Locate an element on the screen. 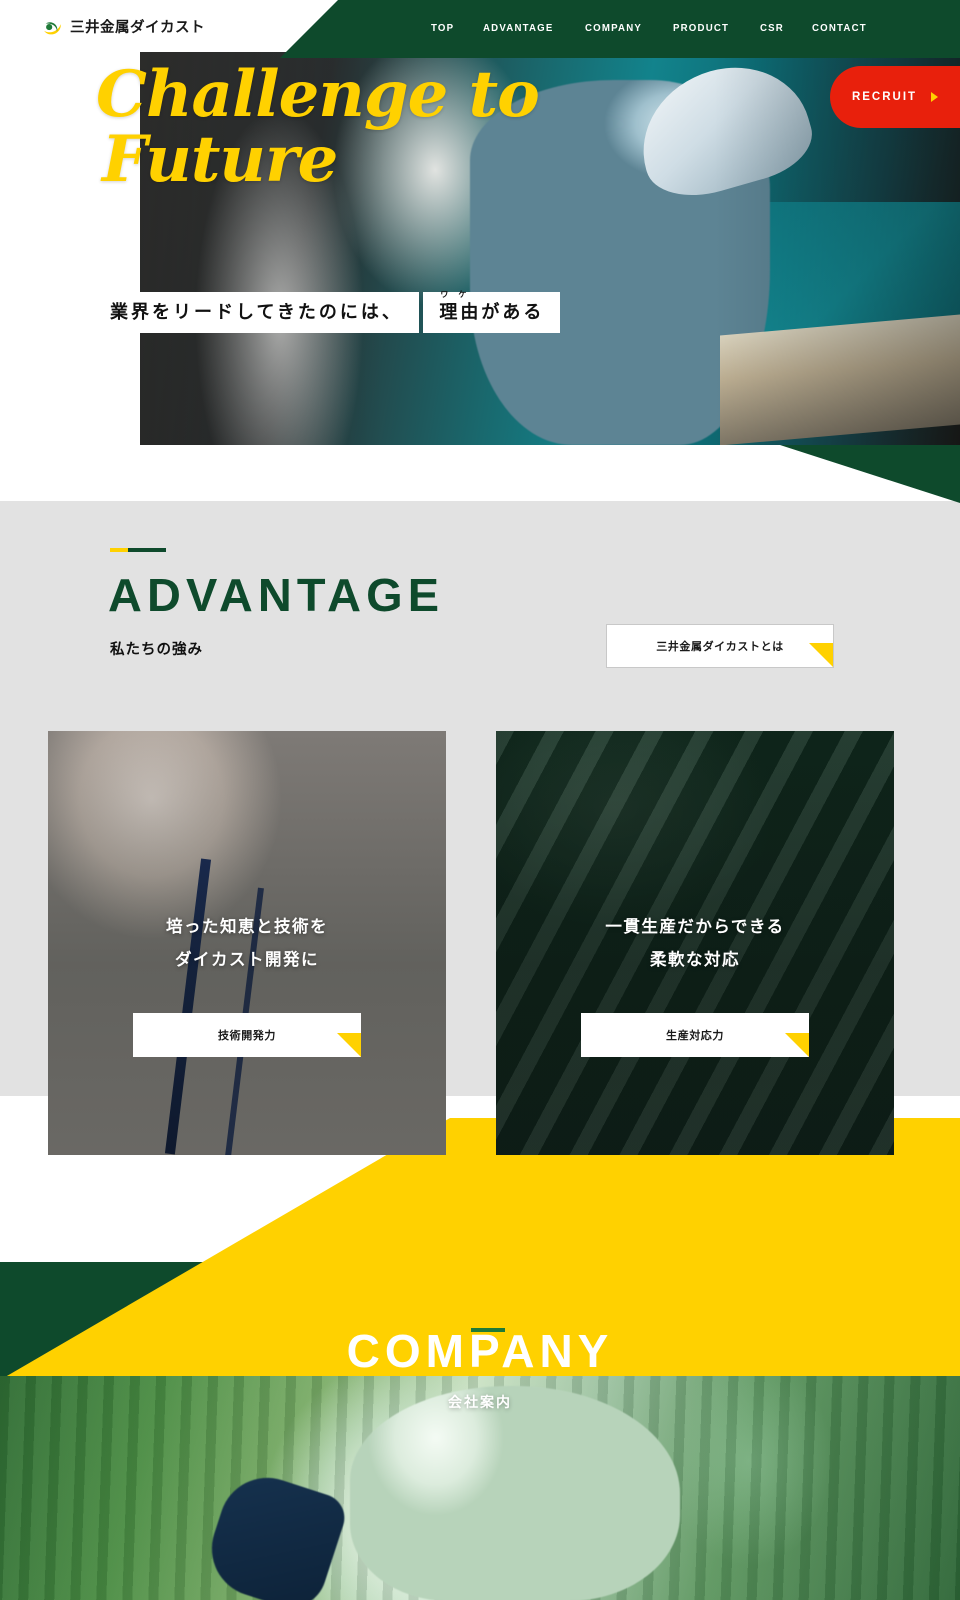  card-text-line1: 一貫生産だからできる is located at coordinates (695, 927).